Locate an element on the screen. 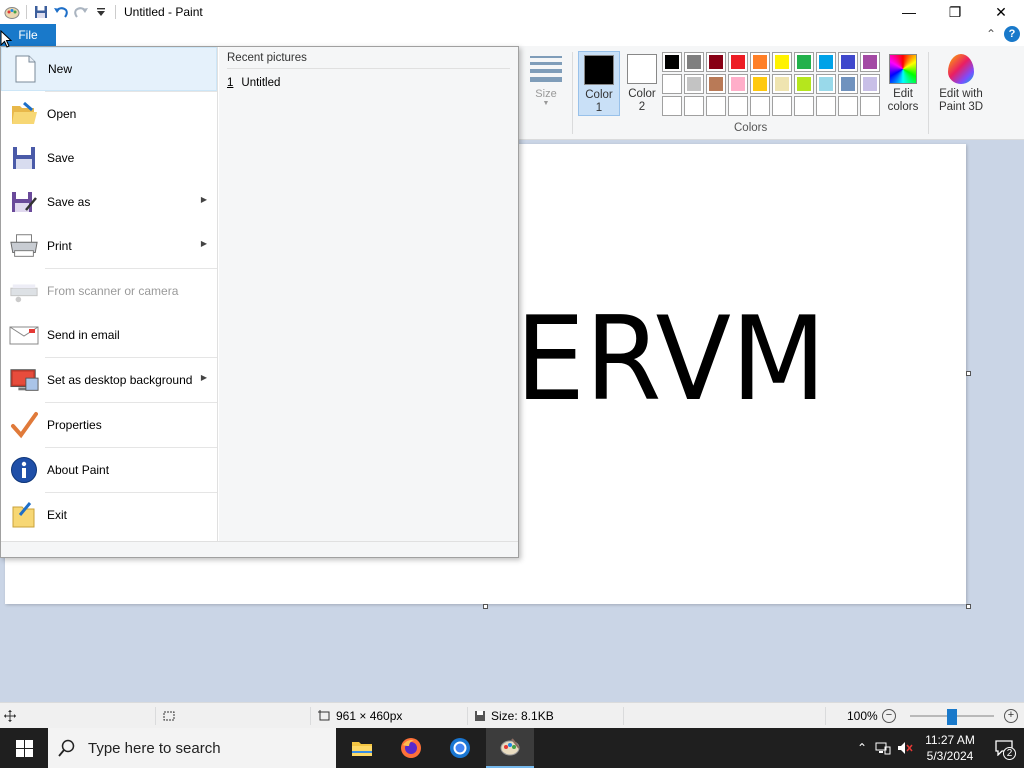 The width and height of the screenshot is (1024, 768). resize-handle-bottom is located at coordinates (485, 606).